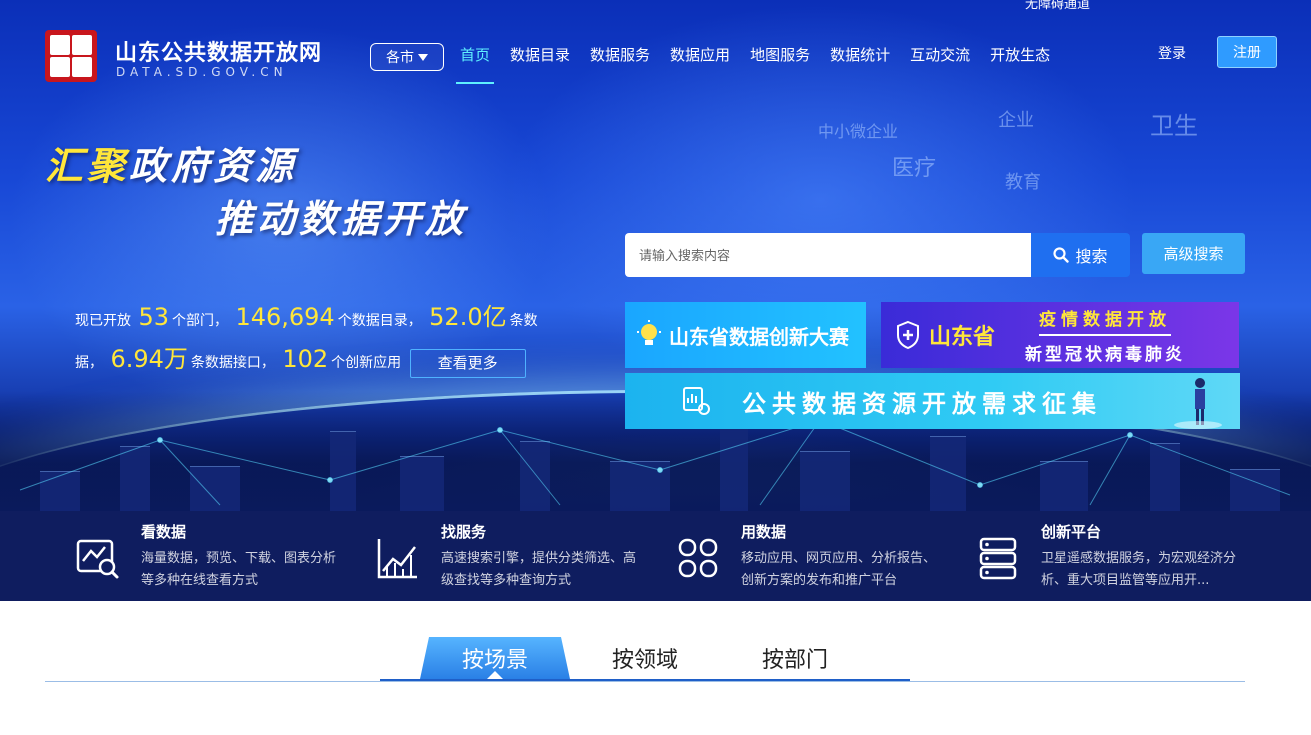 Image resolution: width=1311 pixels, height=735 pixels. I want to click on tab-by-scene: 按场景, so click(495, 658).